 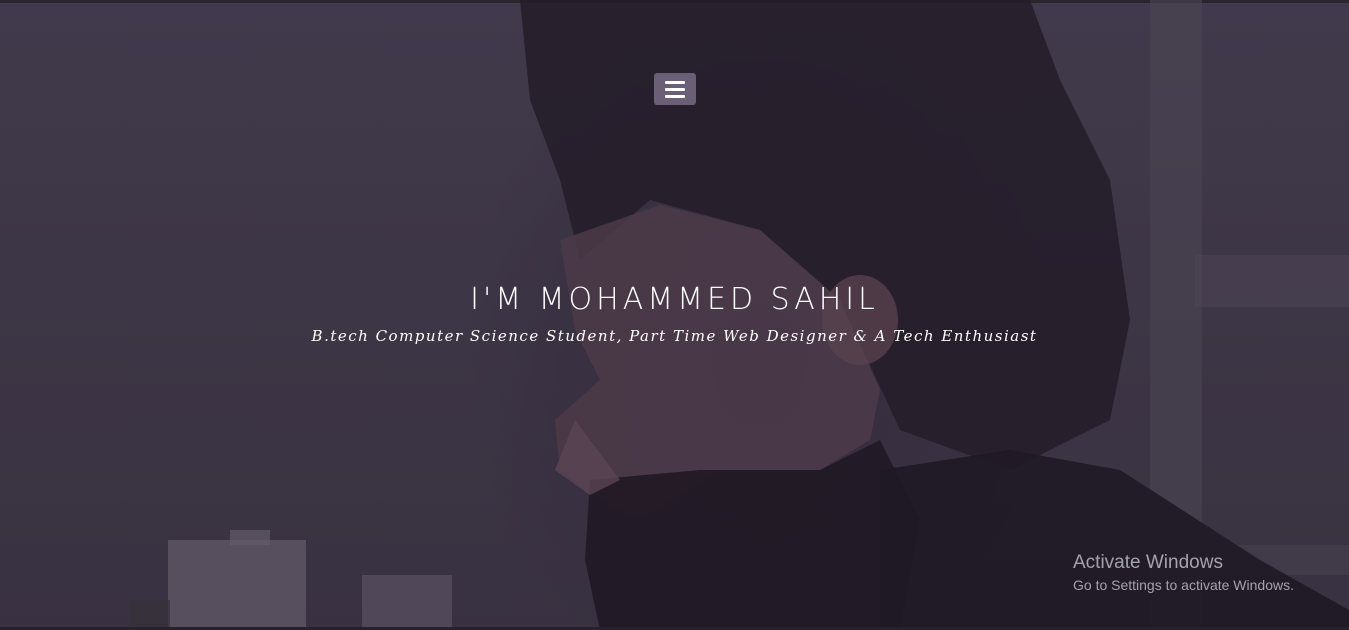 I want to click on hamburger-menu-icon, so click(x=675, y=82).